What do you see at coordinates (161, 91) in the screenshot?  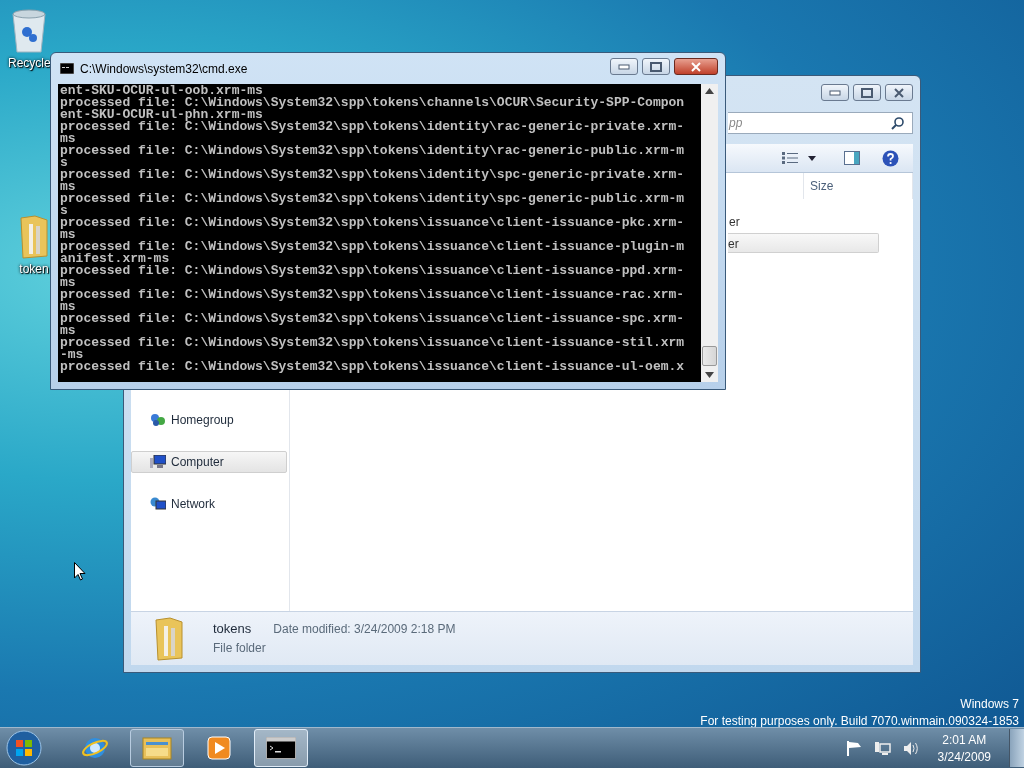 I see `console-line: ent-SKU-OCUR-ul-oob.xrm-ms` at bounding box center [161, 91].